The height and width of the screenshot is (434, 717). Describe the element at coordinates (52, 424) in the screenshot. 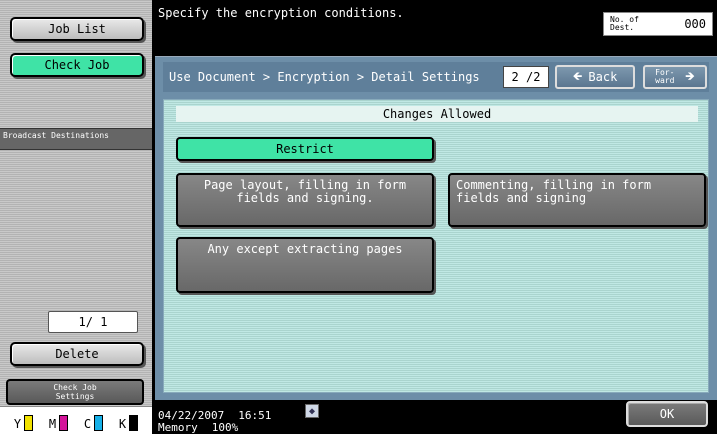

I see `toner-letter: M` at that location.